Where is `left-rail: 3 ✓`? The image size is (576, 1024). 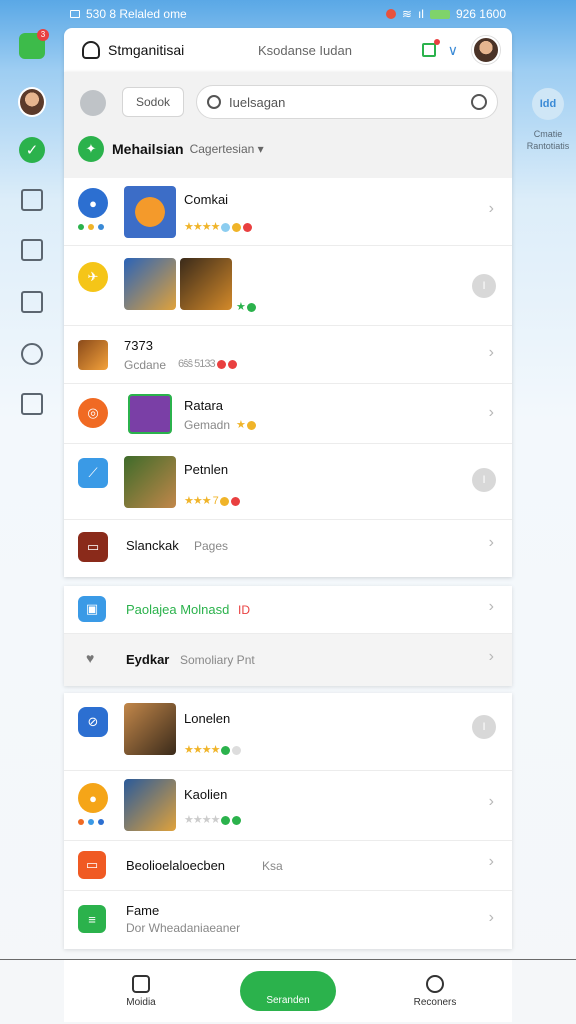 left-rail: 3 ✓ is located at coordinates (32, 239).